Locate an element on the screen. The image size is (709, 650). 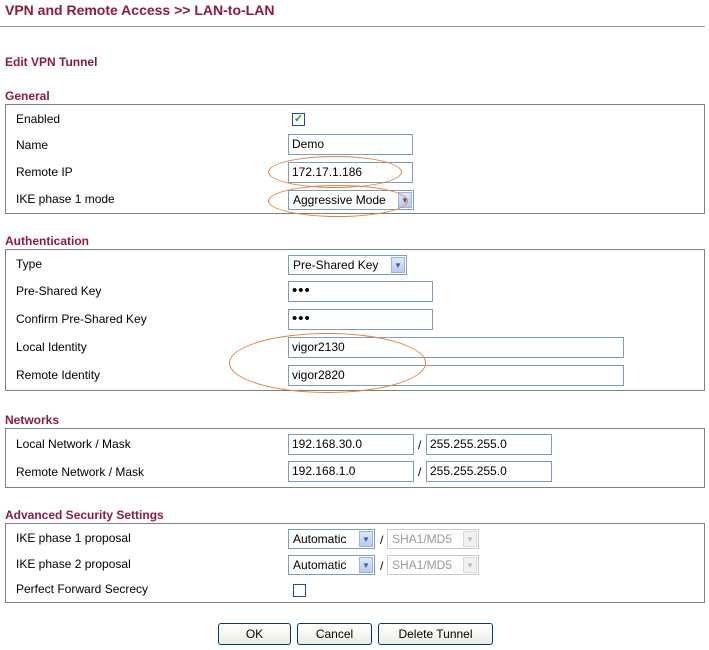
remote-mask-input: 255.255.255.0 is located at coordinates (489, 471).